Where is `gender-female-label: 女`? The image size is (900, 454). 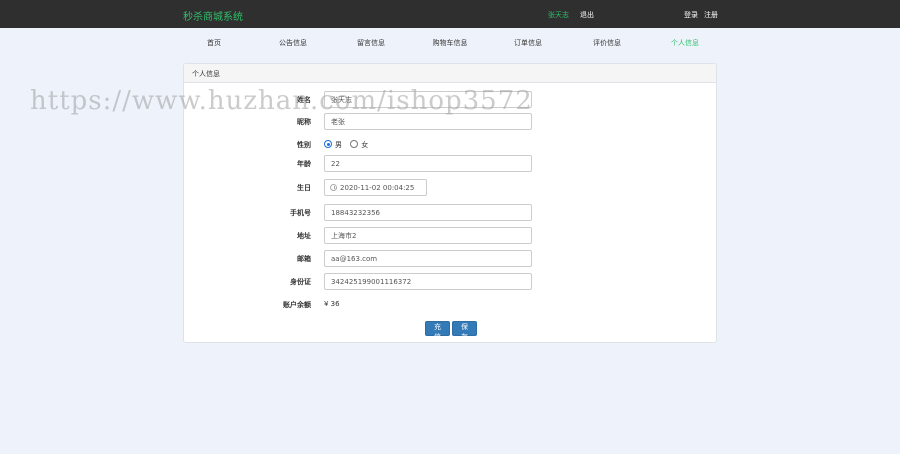
gender-female-label: 女 is located at coordinates (364, 145).